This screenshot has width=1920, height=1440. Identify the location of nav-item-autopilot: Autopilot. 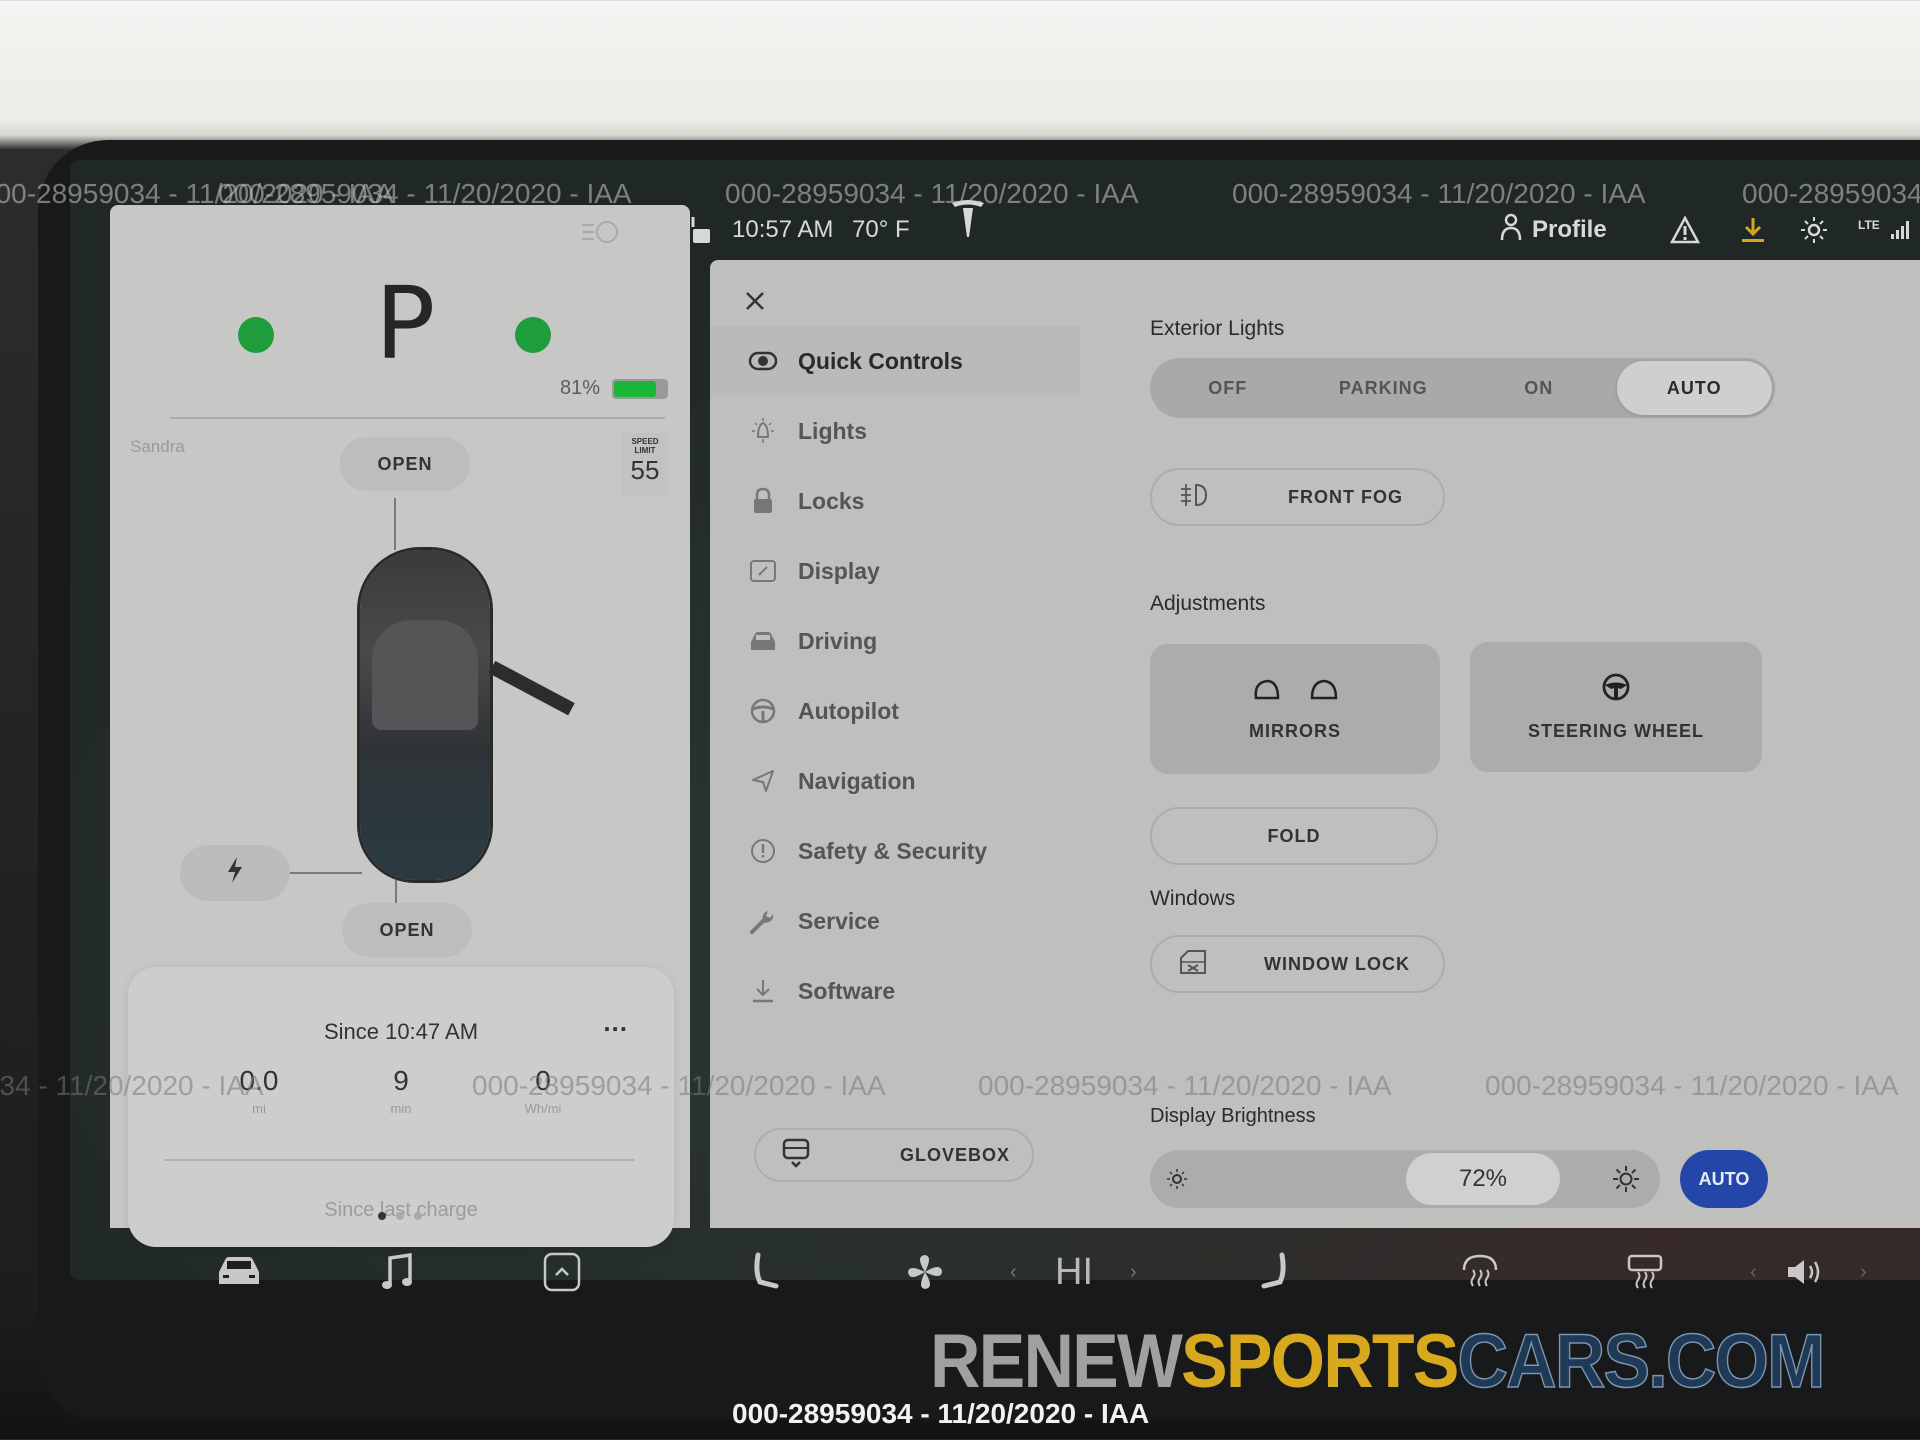
(895, 711).